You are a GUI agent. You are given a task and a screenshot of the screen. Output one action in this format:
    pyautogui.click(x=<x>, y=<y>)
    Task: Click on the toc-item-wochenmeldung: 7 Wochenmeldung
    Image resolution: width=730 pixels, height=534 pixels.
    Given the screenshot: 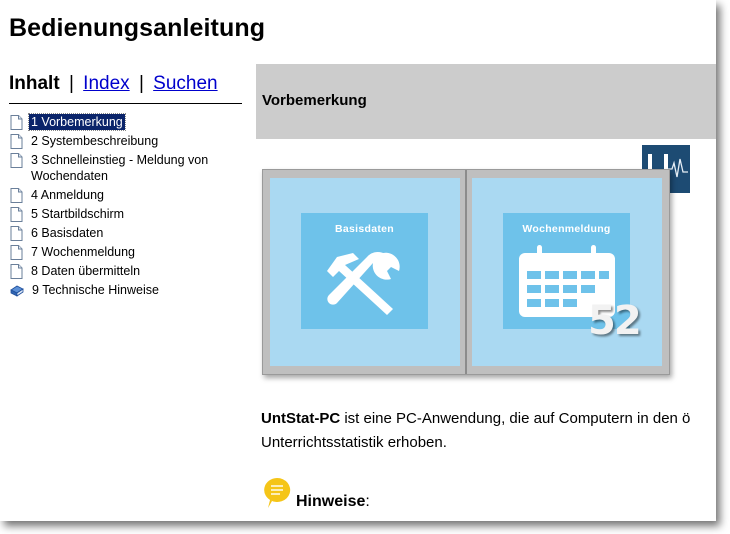 What is the action you would take?
    pyautogui.click(x=130, y=252)
    